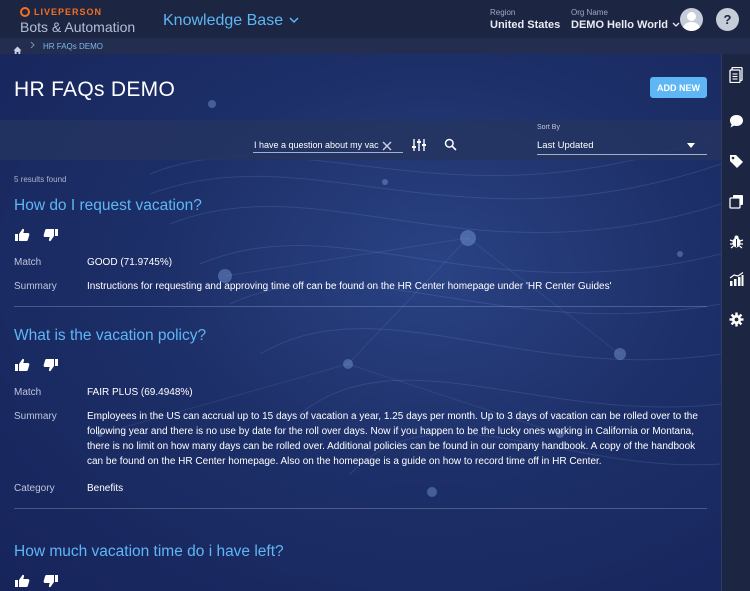 This screenshot has height=591, width=750. Describe the element at coordinates (360, 336) in the screenshot. I see `result-question-title: What is the vacation policy?` at that location.